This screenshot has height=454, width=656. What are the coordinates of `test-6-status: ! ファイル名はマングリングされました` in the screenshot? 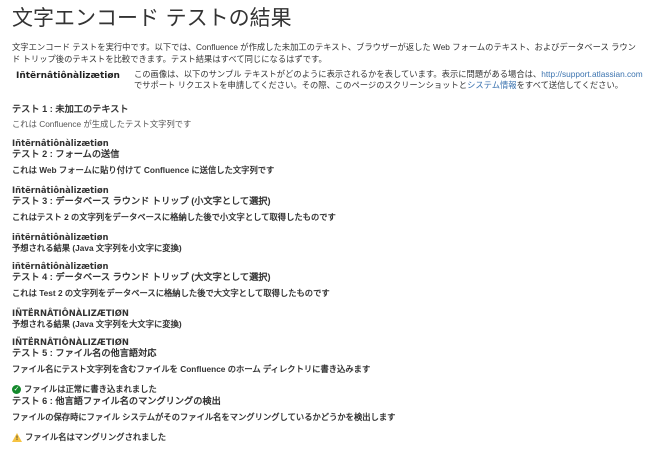 It's located at (328, 437).